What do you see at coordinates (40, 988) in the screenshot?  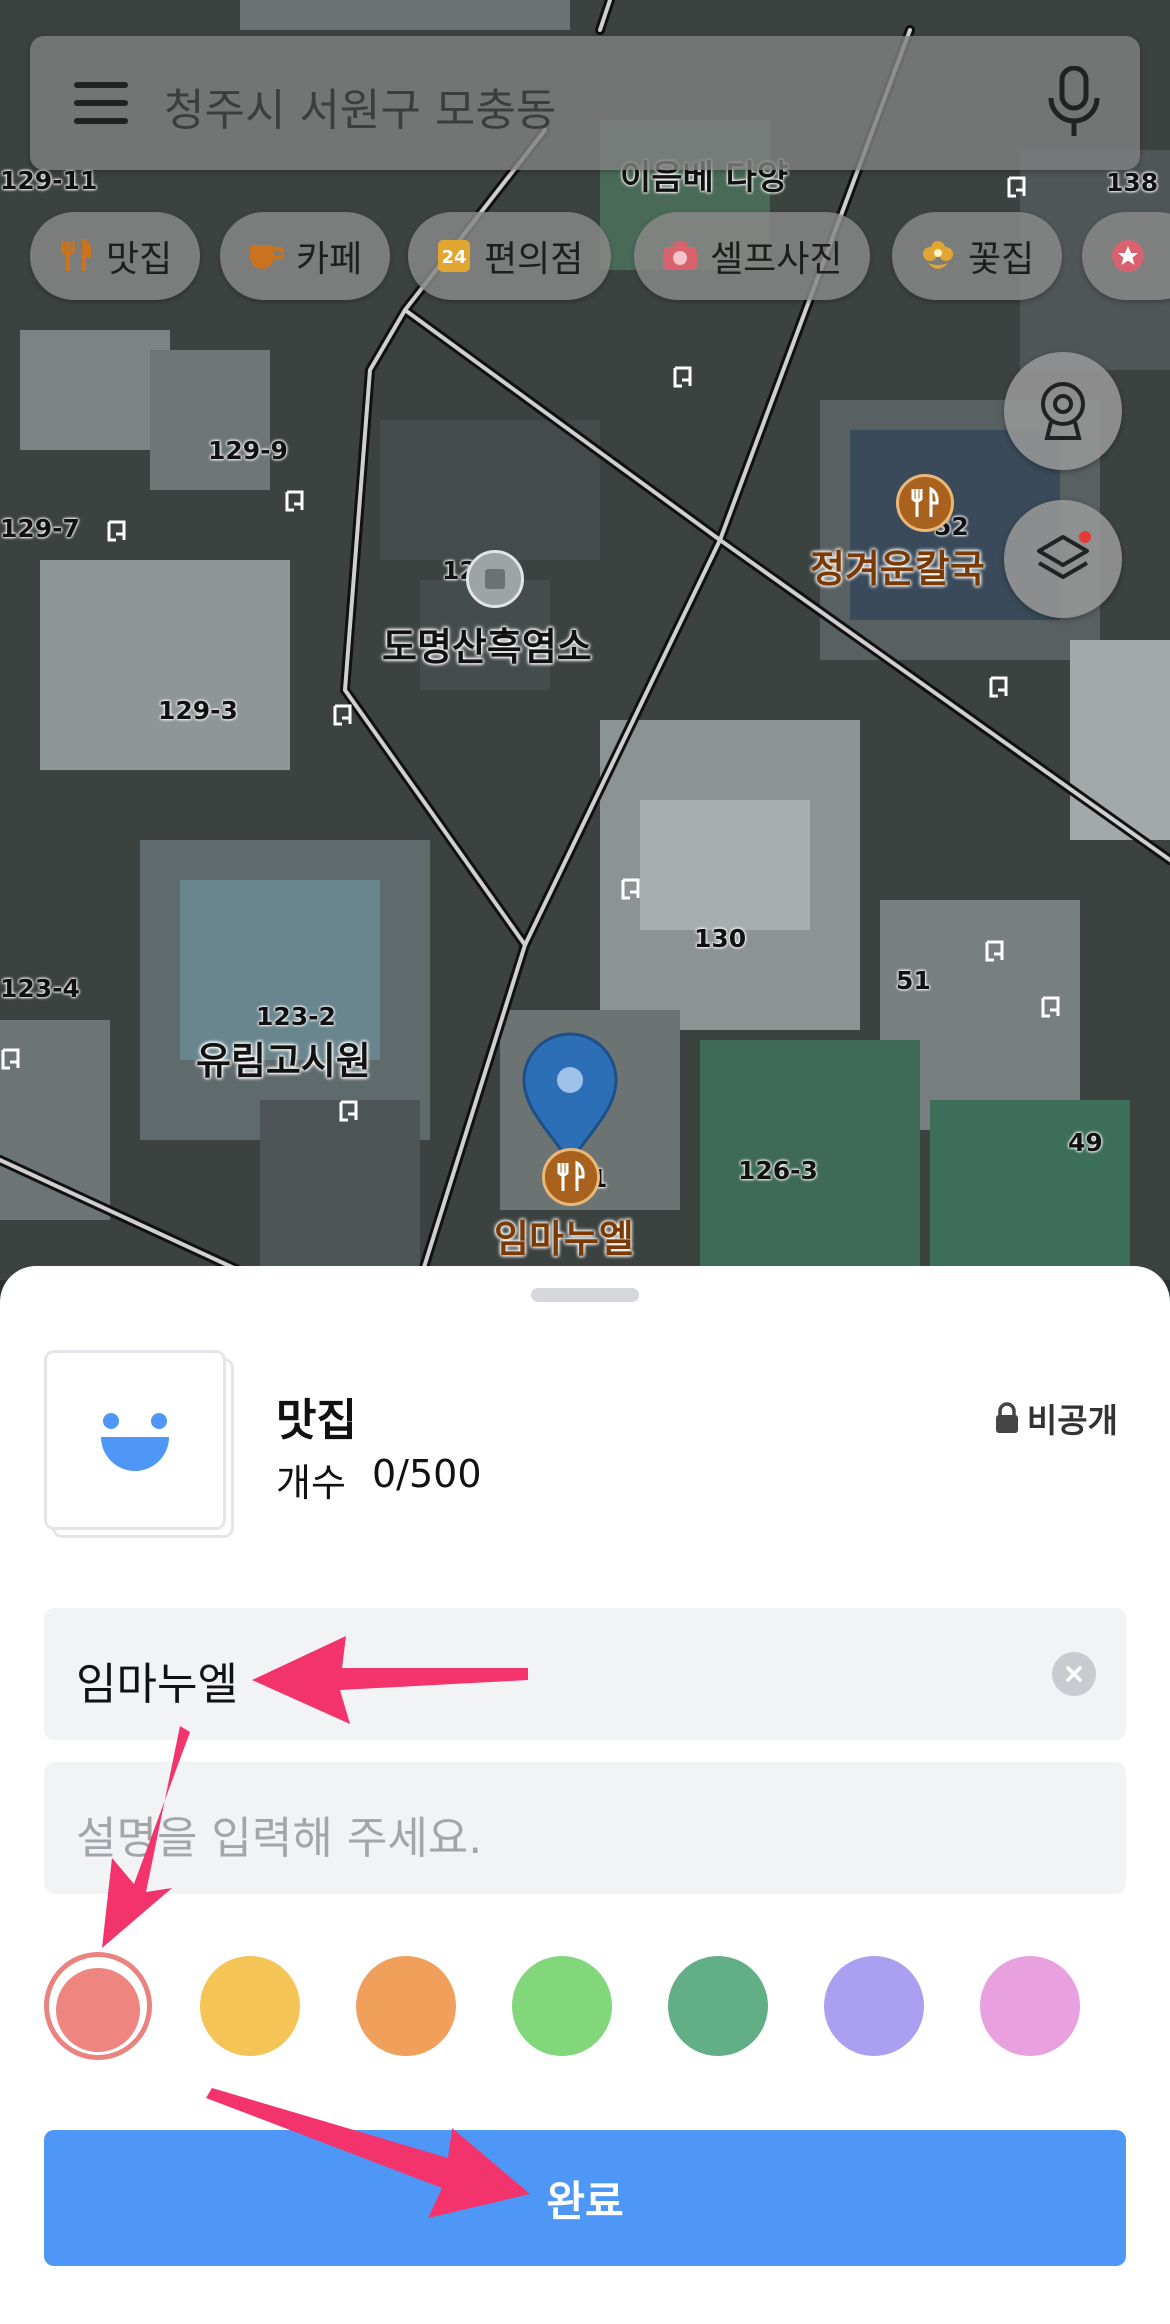 I see `lot-number: 123-4` at bounding box center [40, 988].